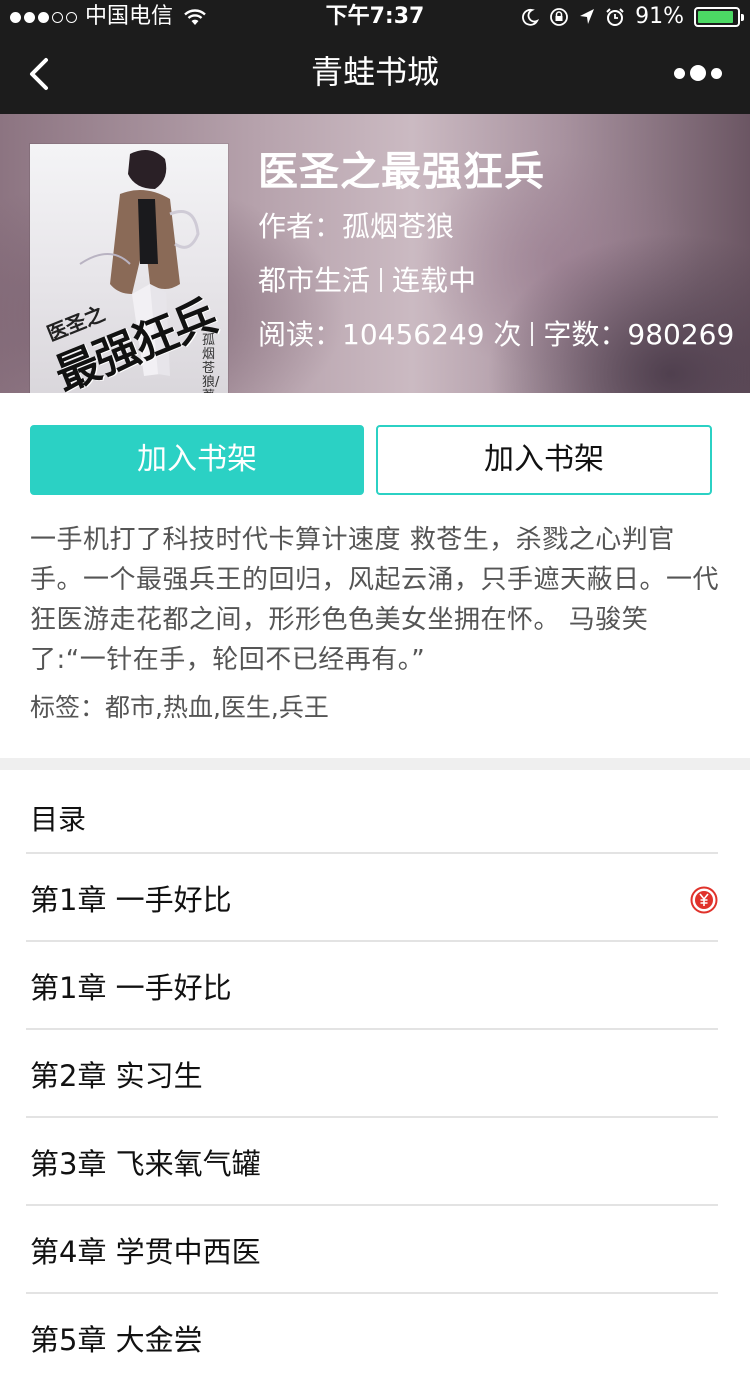  Describe the element at coordinates (356, 226) in the screenshot. I see `book-author: 作者：孤烟苍狼` at that location.